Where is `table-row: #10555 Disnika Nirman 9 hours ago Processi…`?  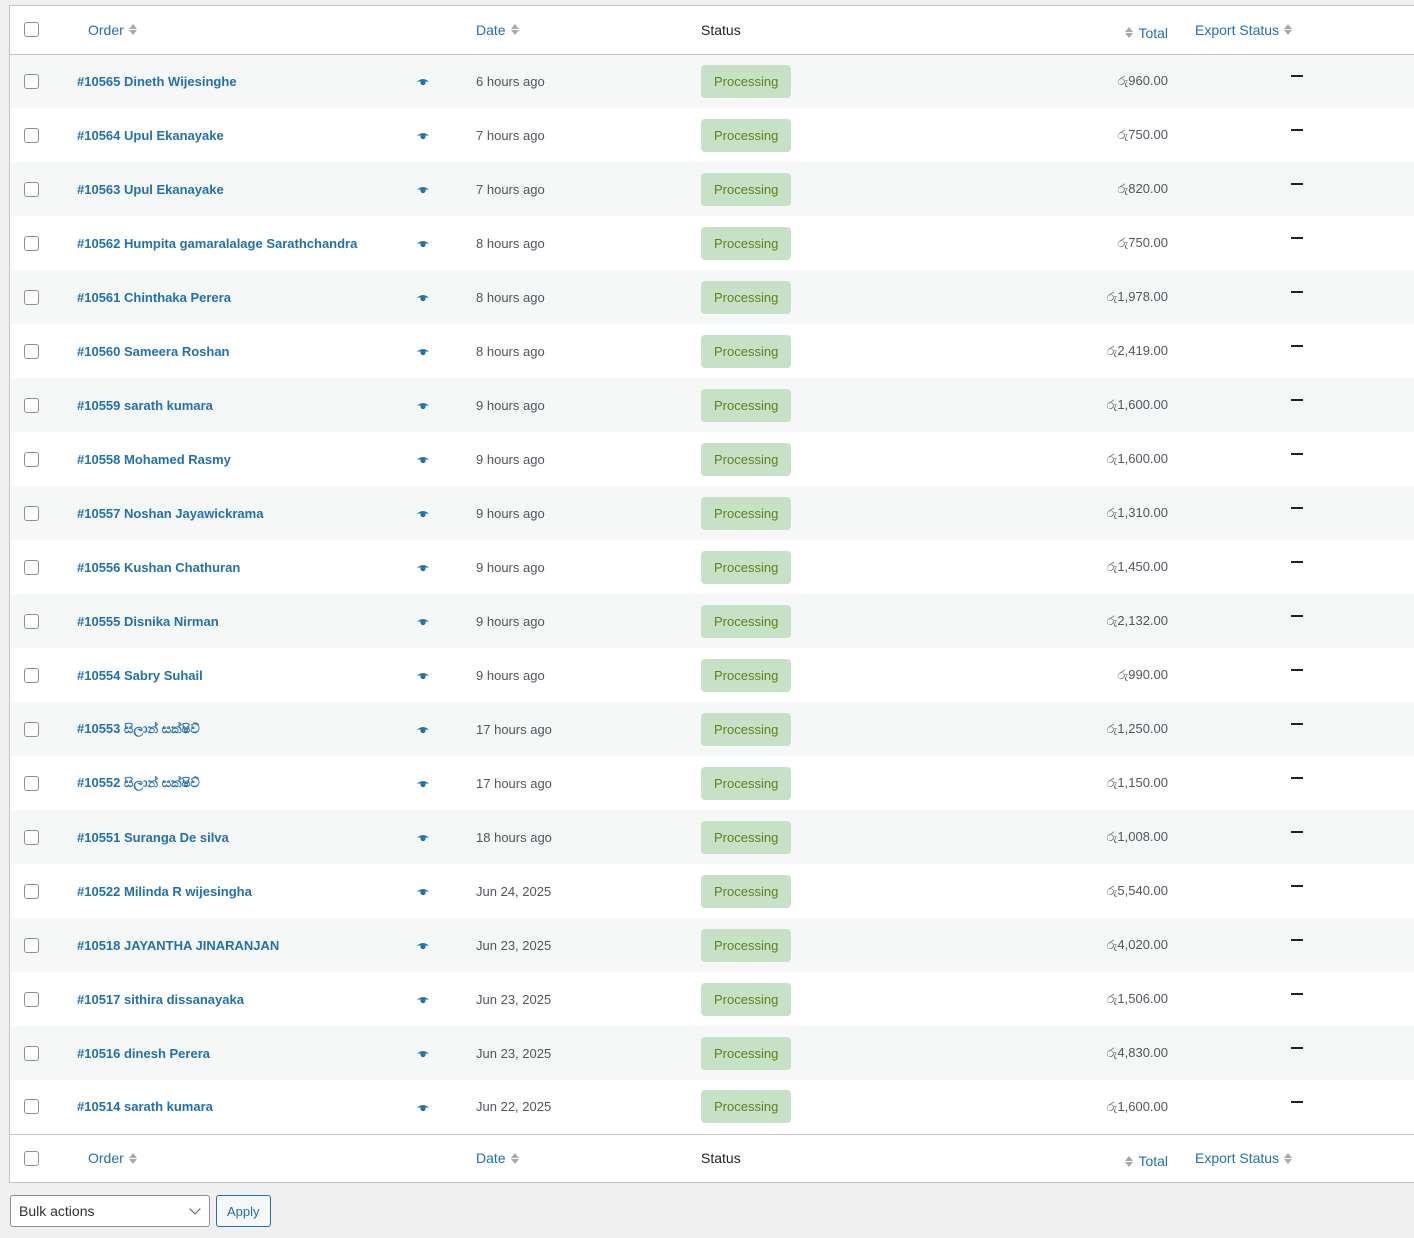
table-row: #10555 Disnika Nirman 9 hours ago Processi… is located at coordinates (712, 621).